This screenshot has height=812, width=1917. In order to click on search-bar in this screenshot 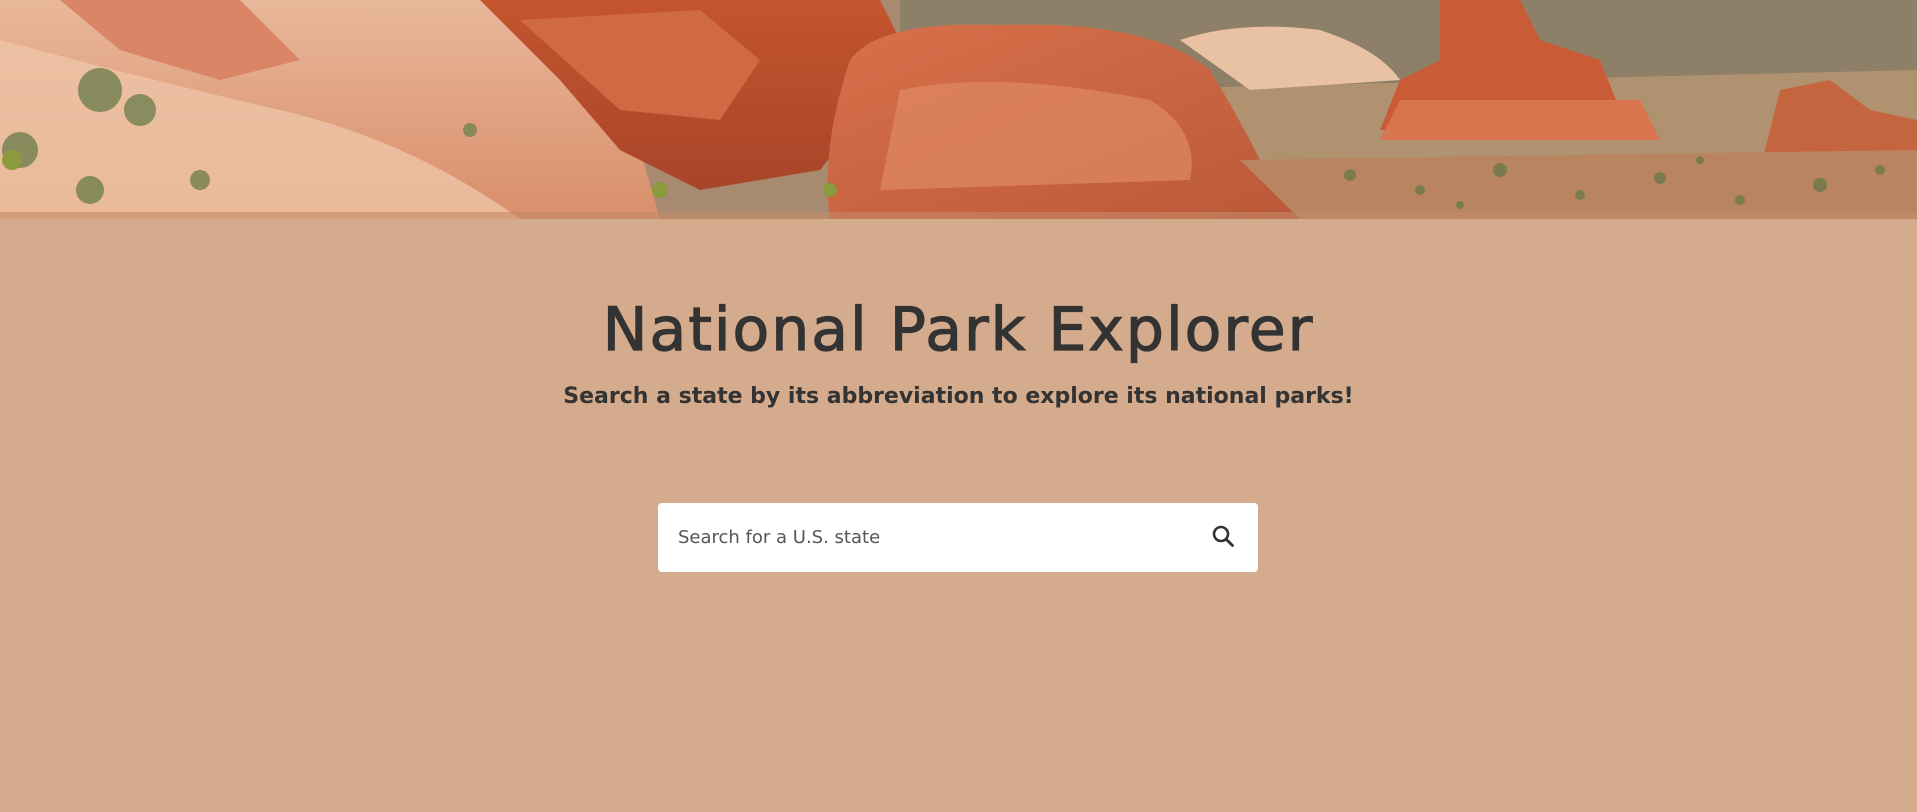, I will do `click(958, 537)`.